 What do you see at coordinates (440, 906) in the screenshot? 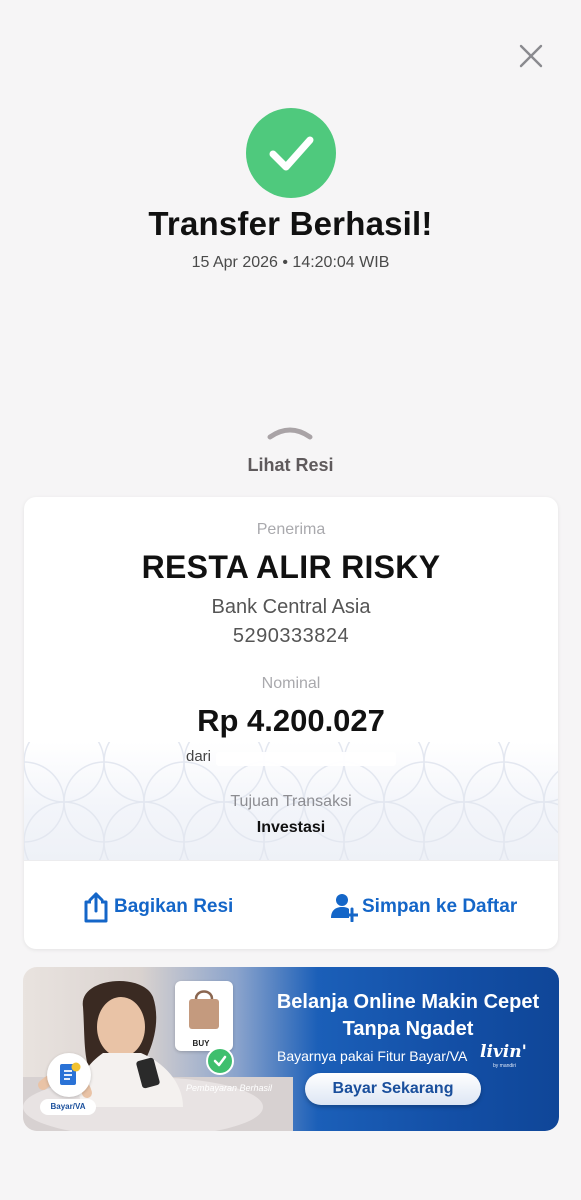
I see `save-to-list-label: Simpan ke Daftar` at bounding box center [440, 906].